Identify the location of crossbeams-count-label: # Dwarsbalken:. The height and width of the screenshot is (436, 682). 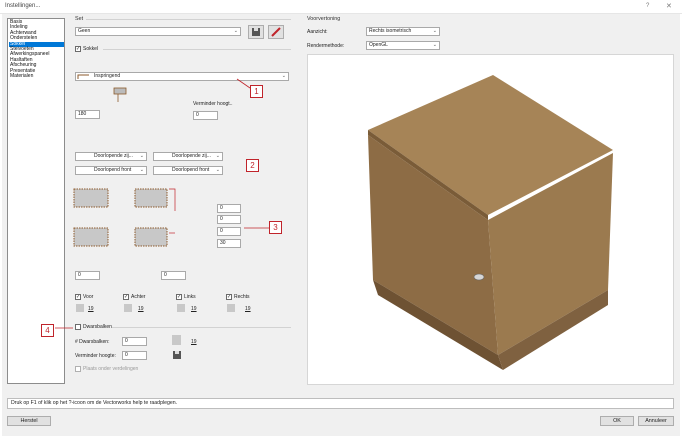
(92, 342).